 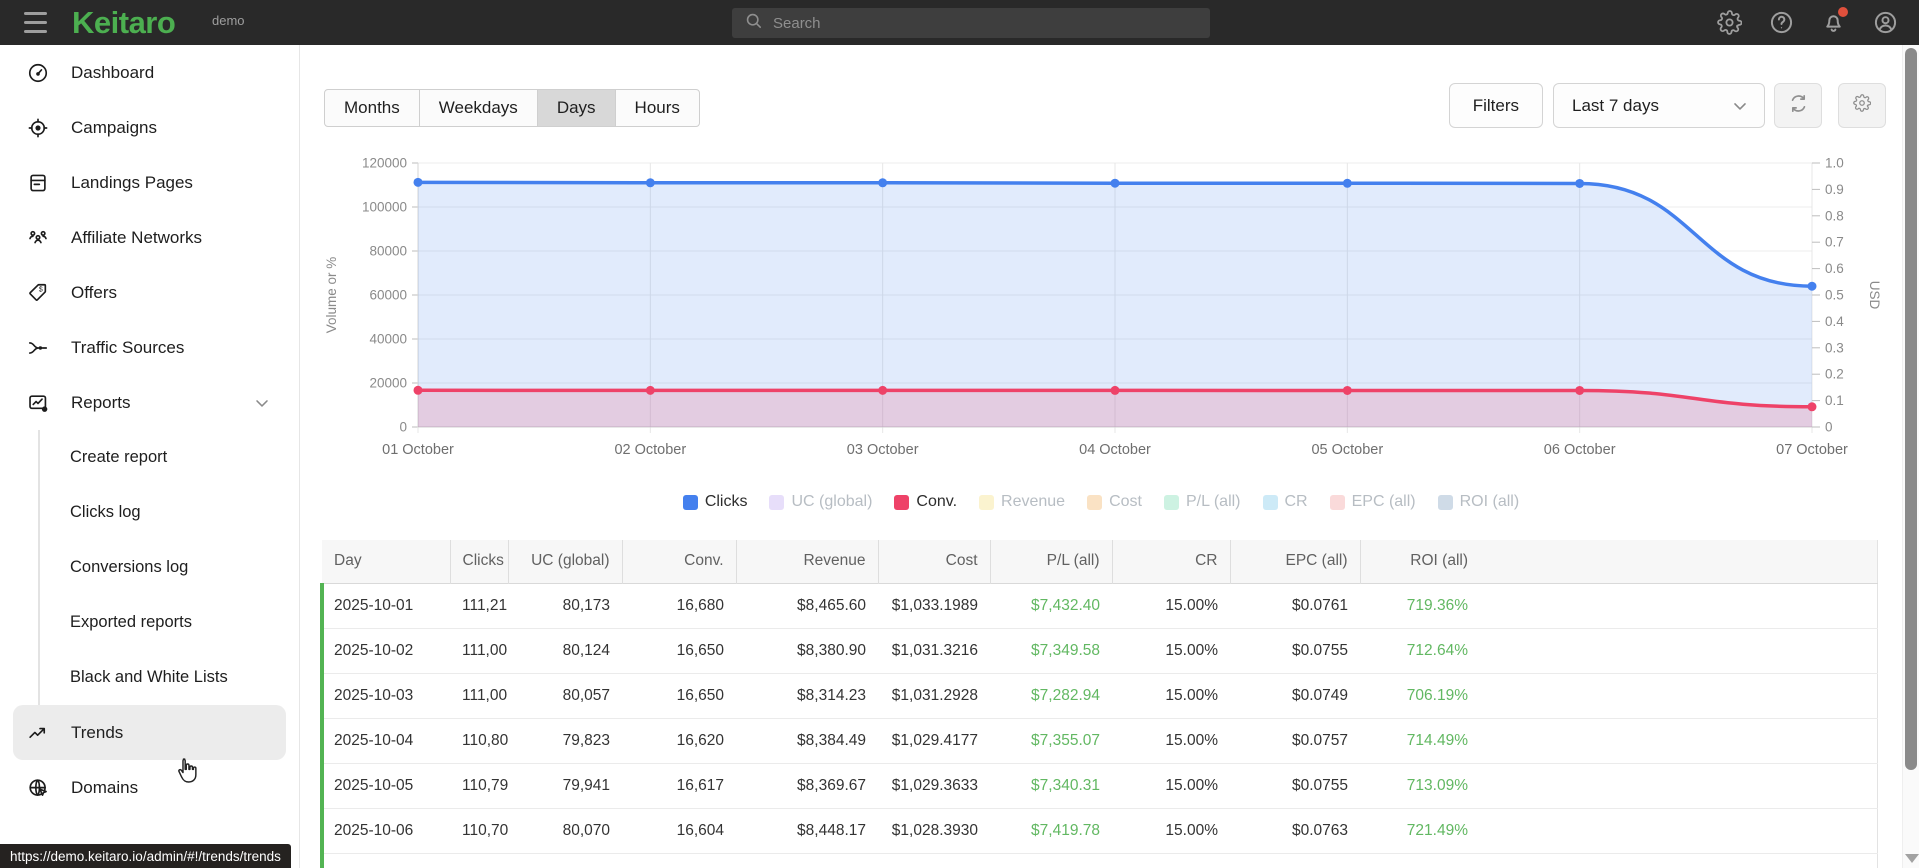 What do you see at coordinates (933, 561) in the screenshot?
I see `column-header-cost: Cost` at bounding box center [933, 561].